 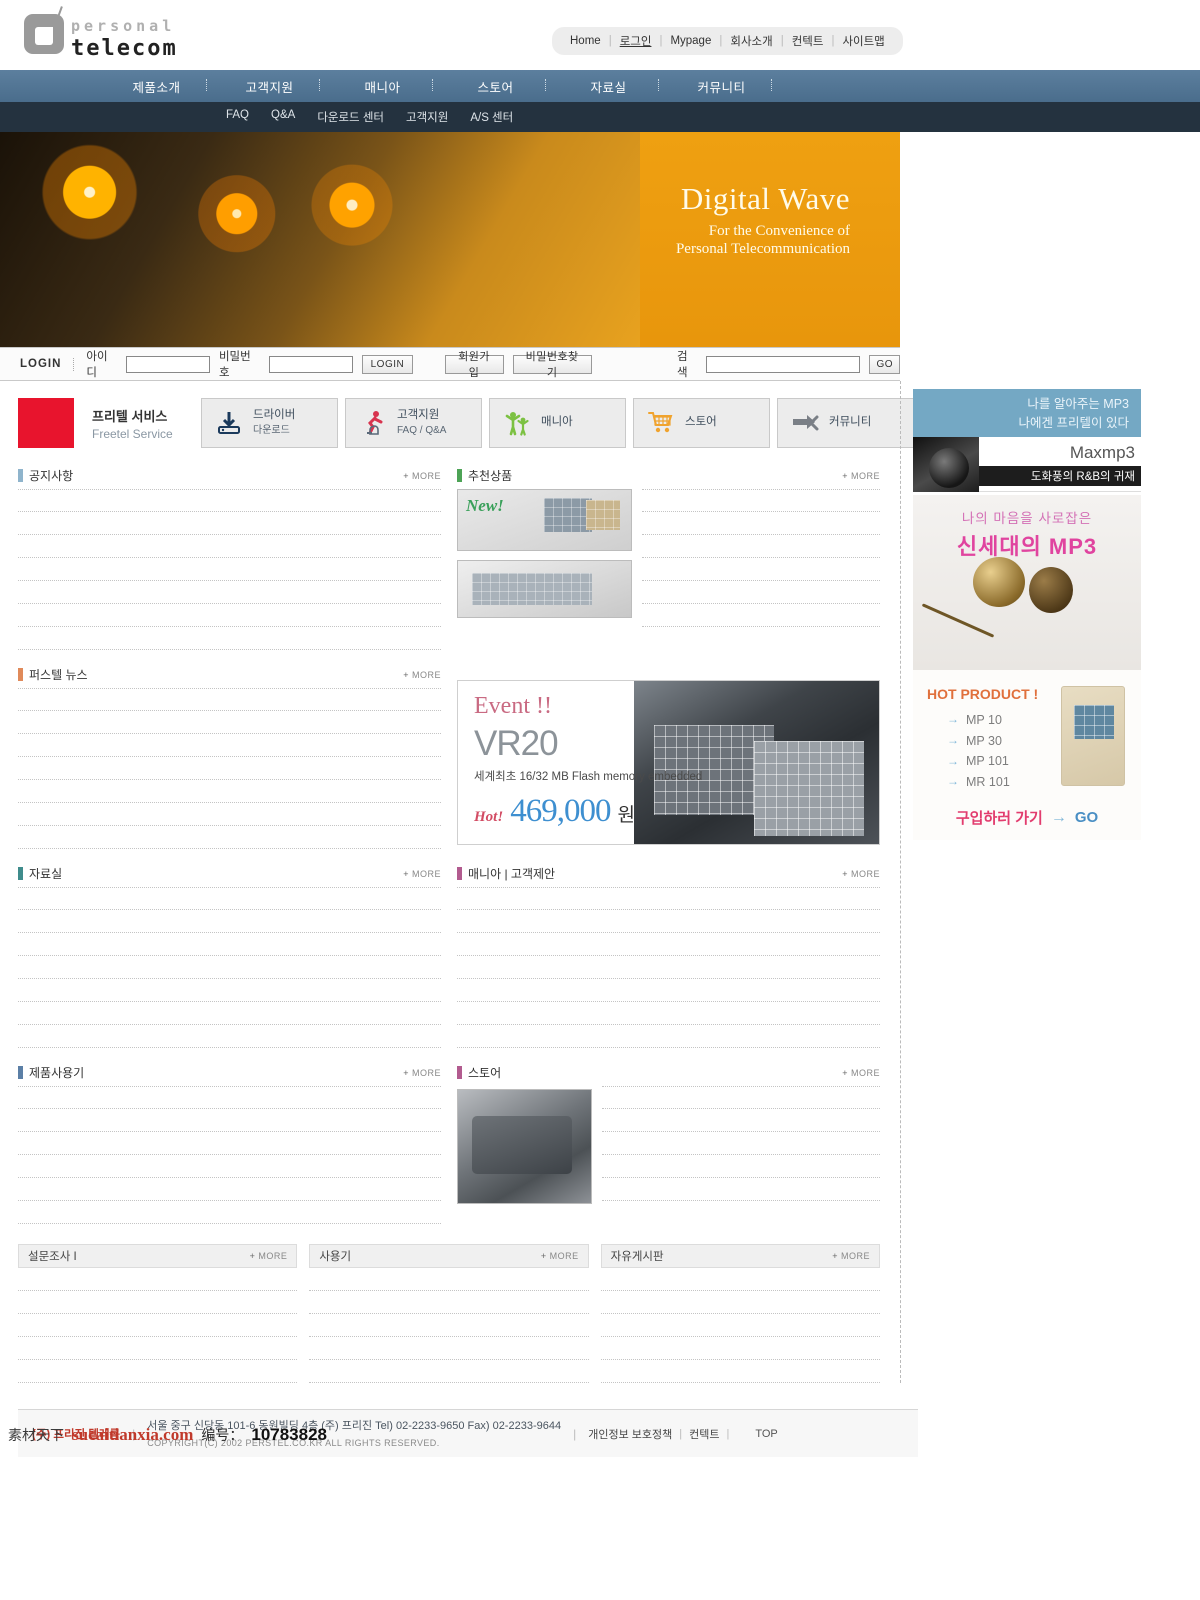 I want to click on panel-recommend-more-link: + MORE, so click(x=861, y=476).